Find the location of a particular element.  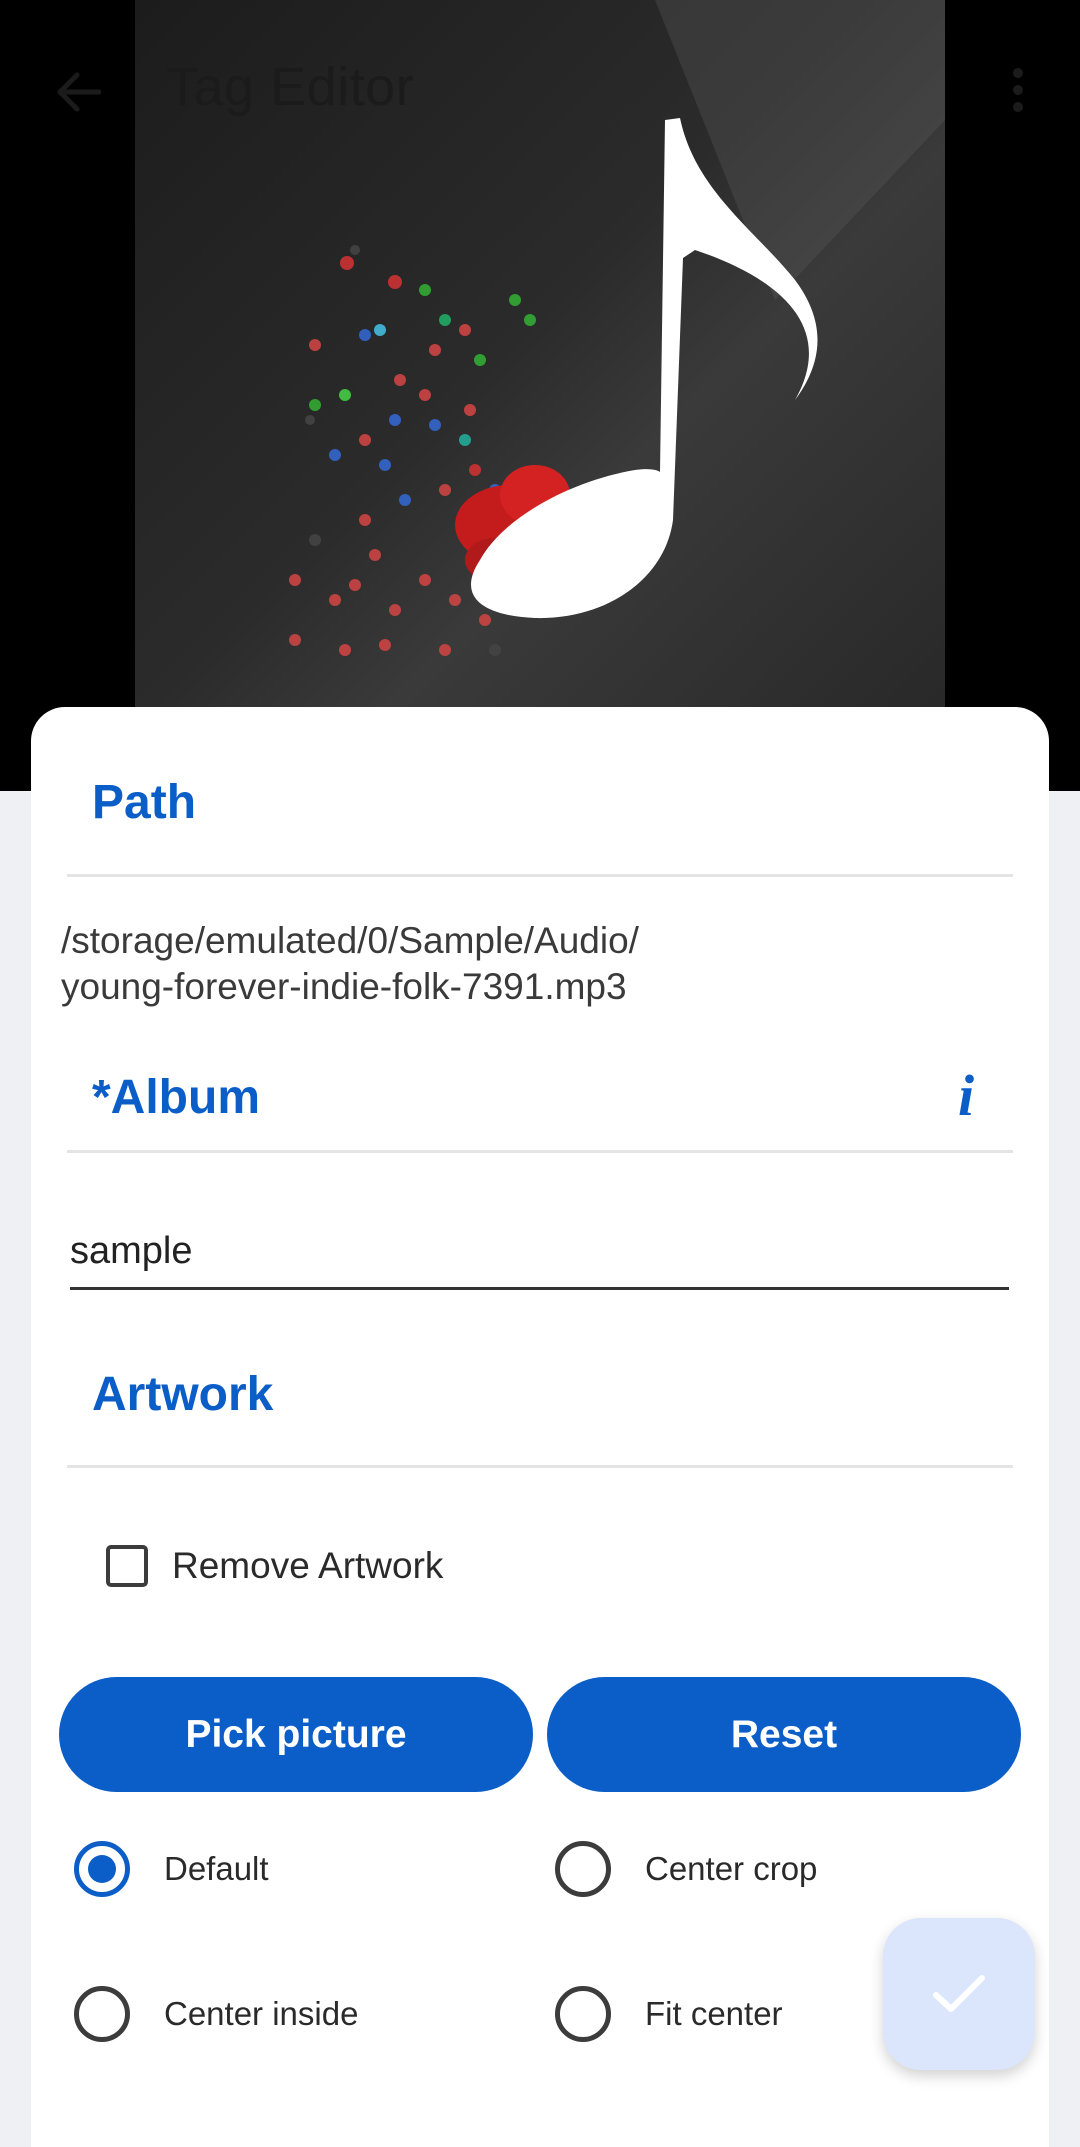

scale-option-center-inside: Center inside is located at coordinates (216, 2014).